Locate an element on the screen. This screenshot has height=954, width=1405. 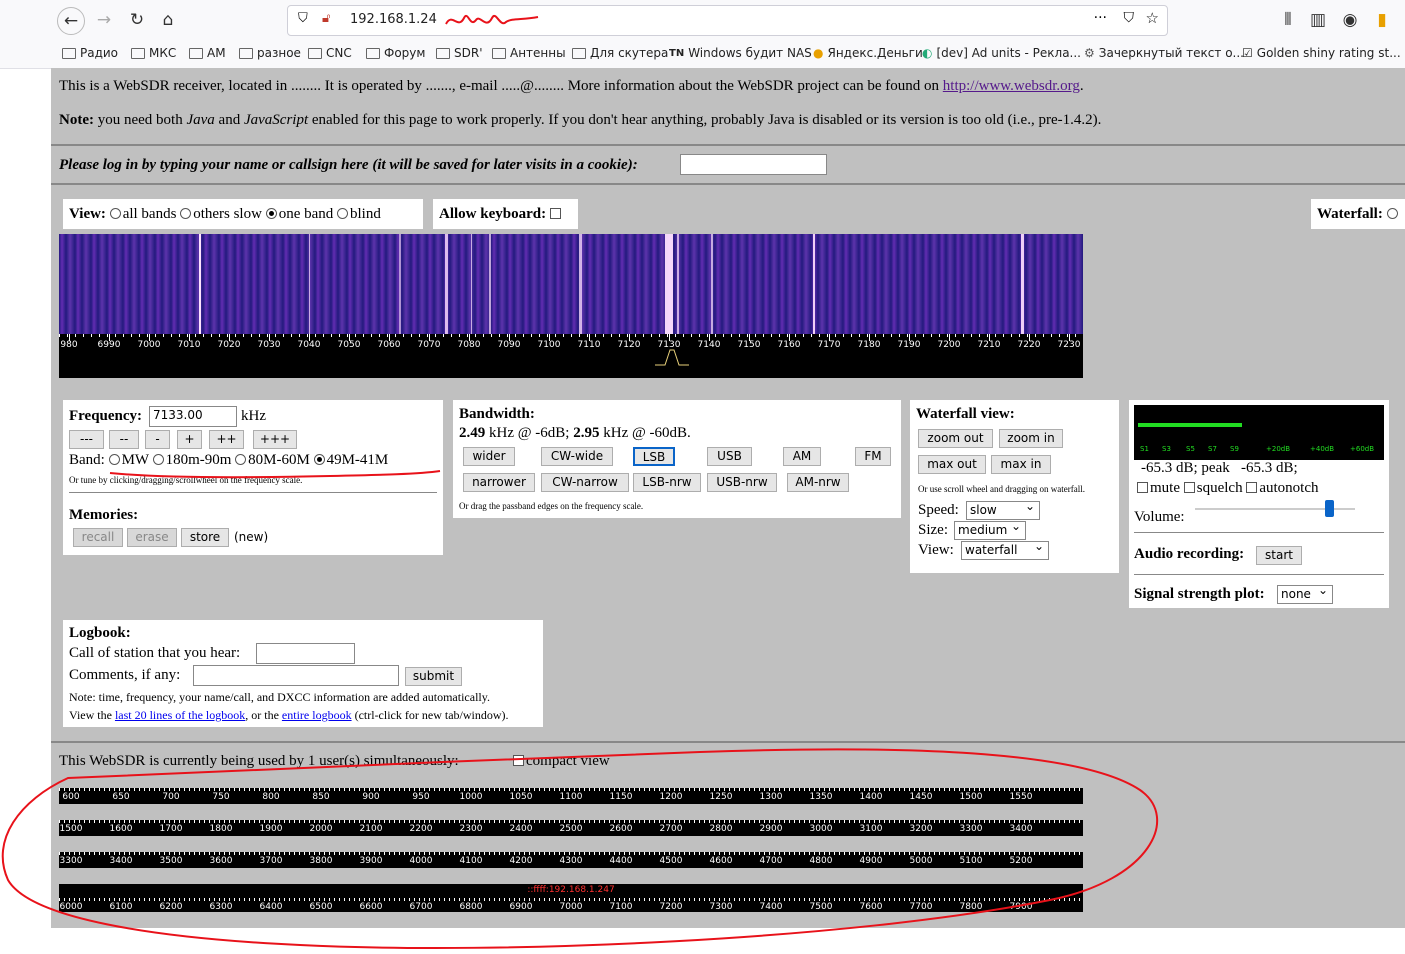
max-out-button: max out is located at coordinates (952, 464).